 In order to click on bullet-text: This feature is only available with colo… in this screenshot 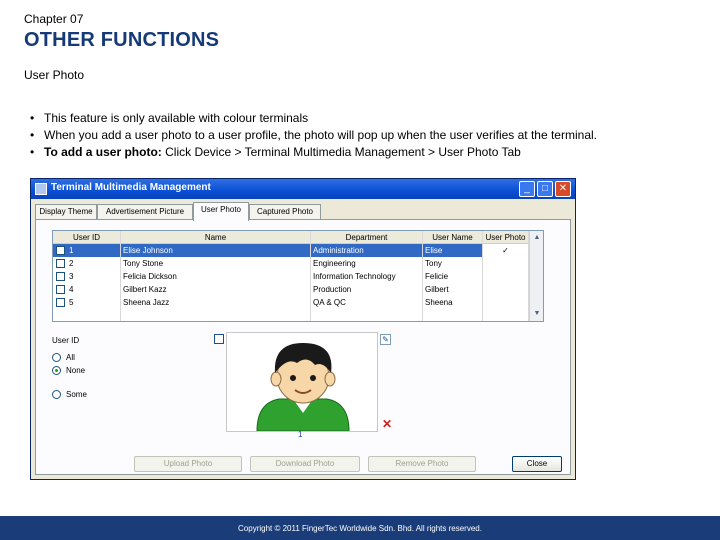, I will do `click(176, 118)`.